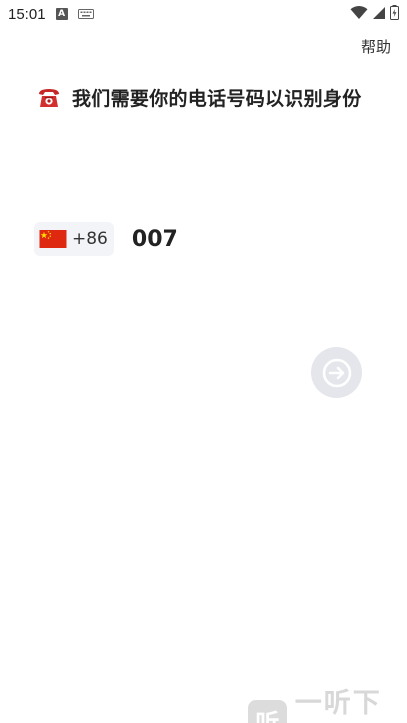 This screenshot has width=407, height=723. What do you see at coordinates (338, 703) in the screenshot?
I see `watermark-text: 一听下载` at bounding box center [338, 703].